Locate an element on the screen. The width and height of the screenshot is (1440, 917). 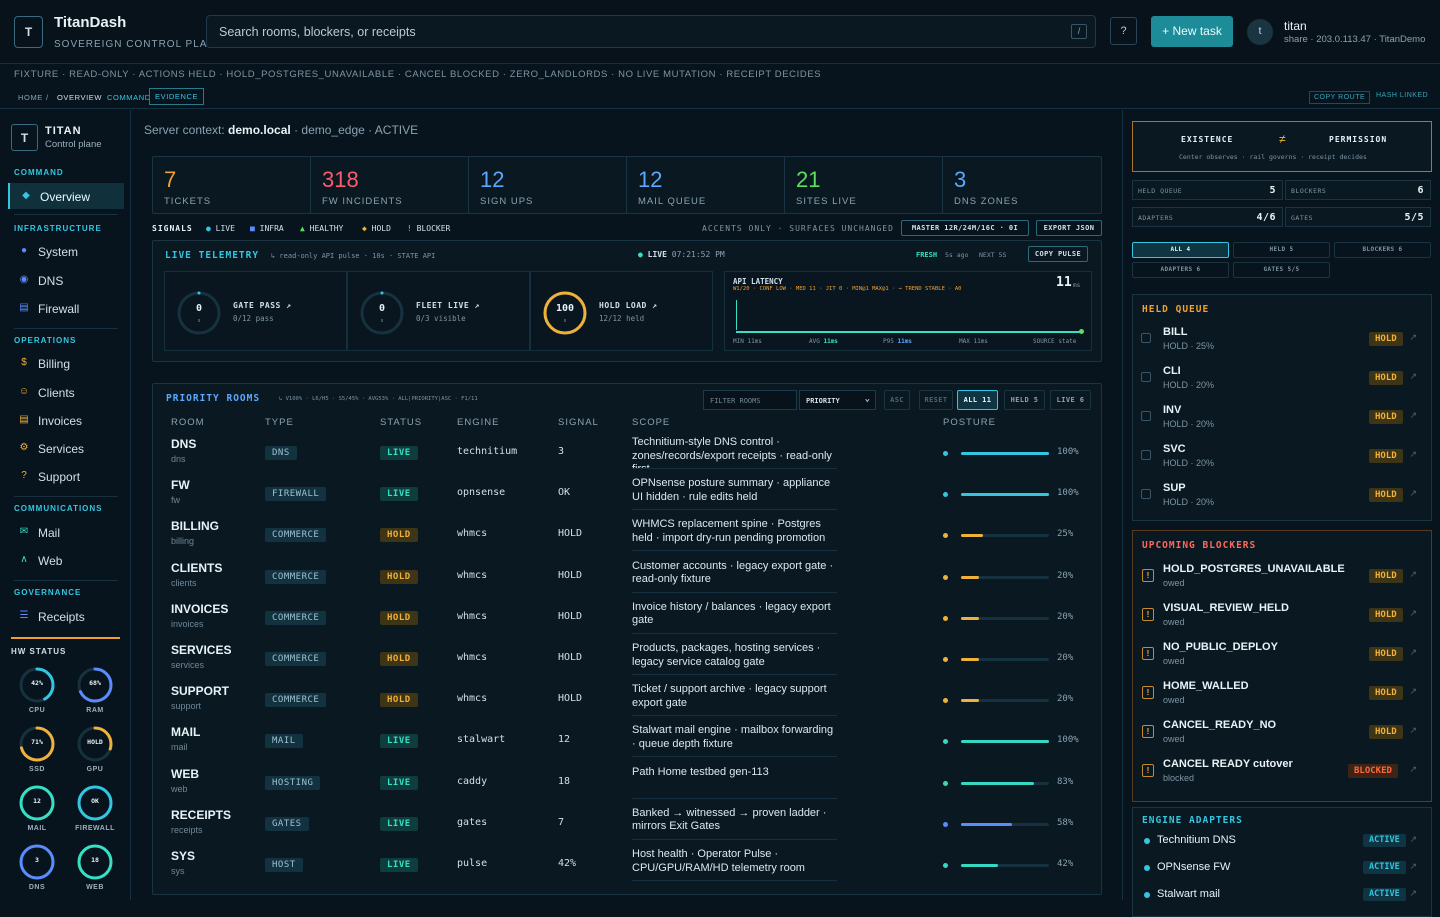
sidebar-item-services: ⚙ Services is located at coordinates (66, 448).